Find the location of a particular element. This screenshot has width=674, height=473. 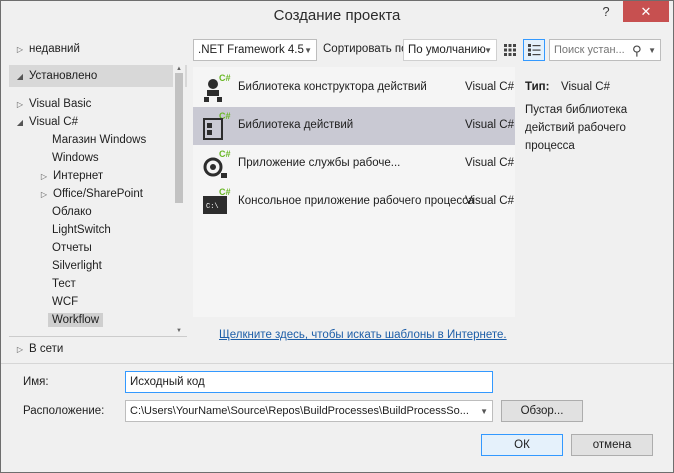

tree-item-office-sharepoint: ▷ Office/SharePoint is located at coordinates (98, 194).